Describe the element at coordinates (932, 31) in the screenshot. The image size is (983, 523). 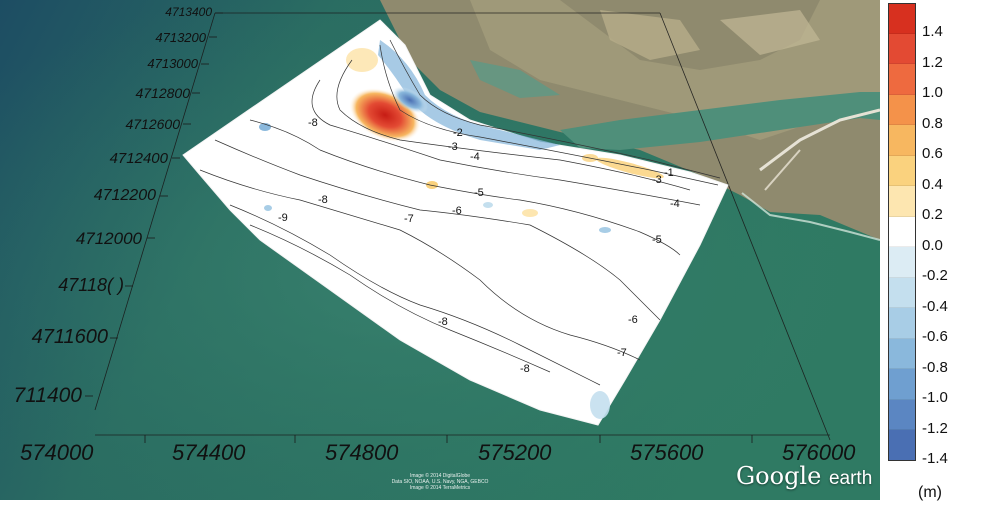
I see `legend-label: 1.4` at that location.